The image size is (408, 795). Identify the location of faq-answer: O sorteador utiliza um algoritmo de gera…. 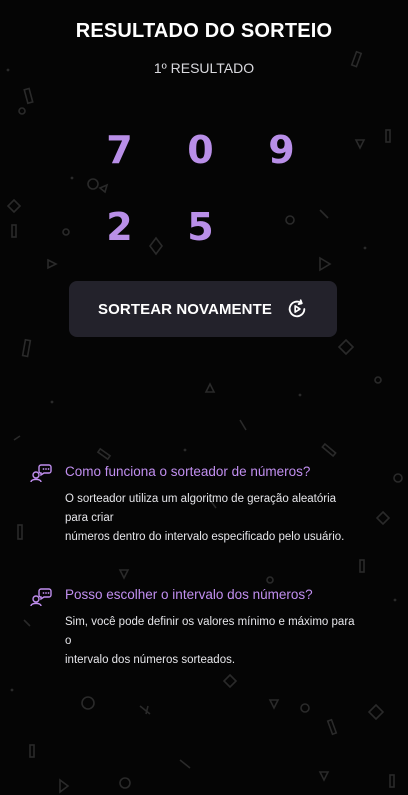
(224, 518).